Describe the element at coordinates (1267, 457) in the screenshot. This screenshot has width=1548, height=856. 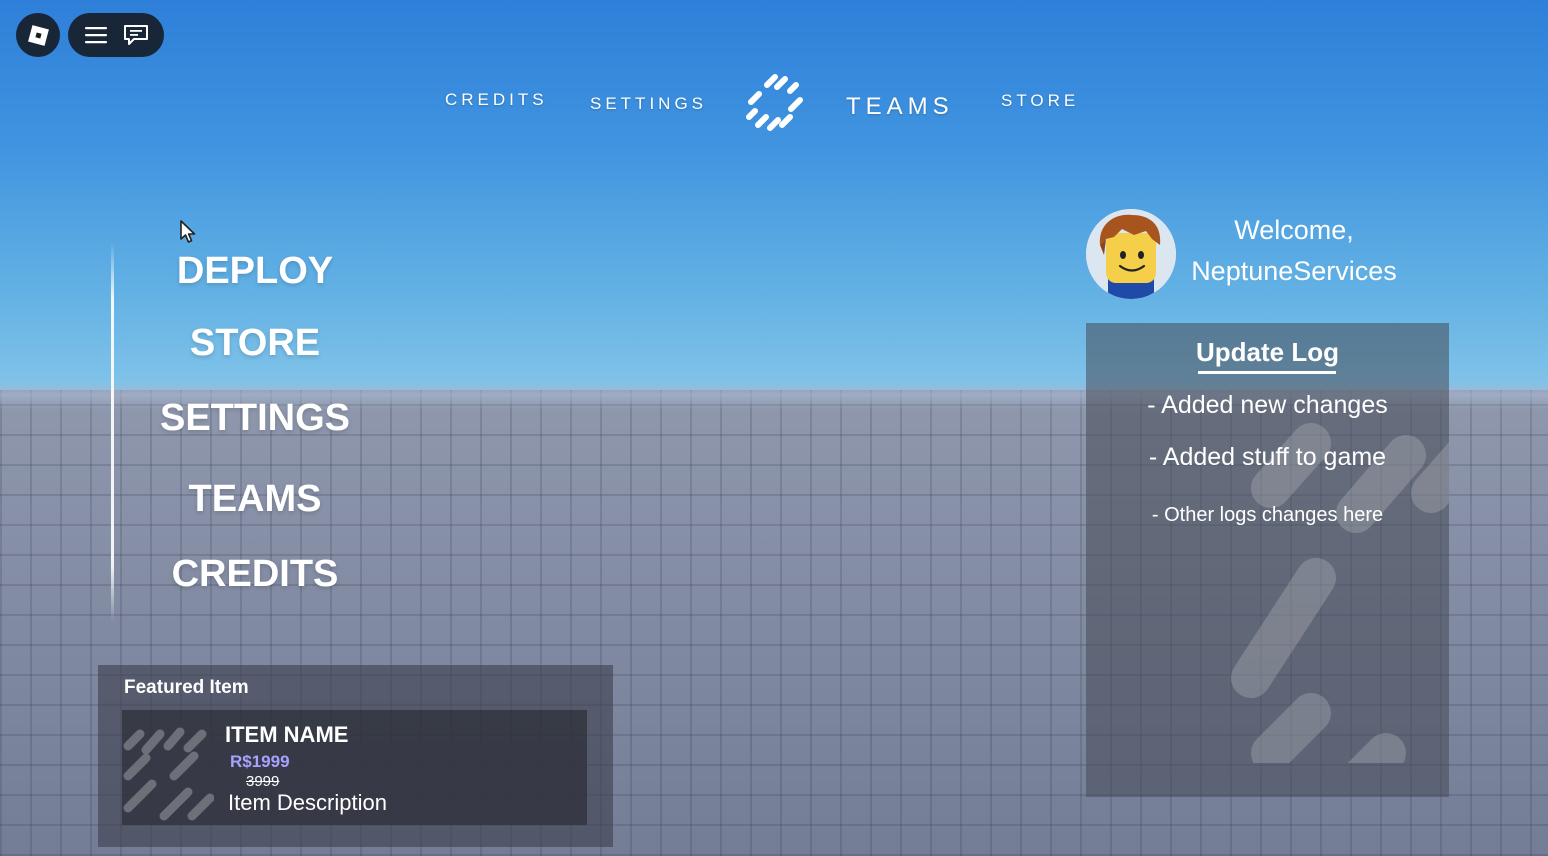
I see `update-log-entry: - Added stuff to game` at that location.